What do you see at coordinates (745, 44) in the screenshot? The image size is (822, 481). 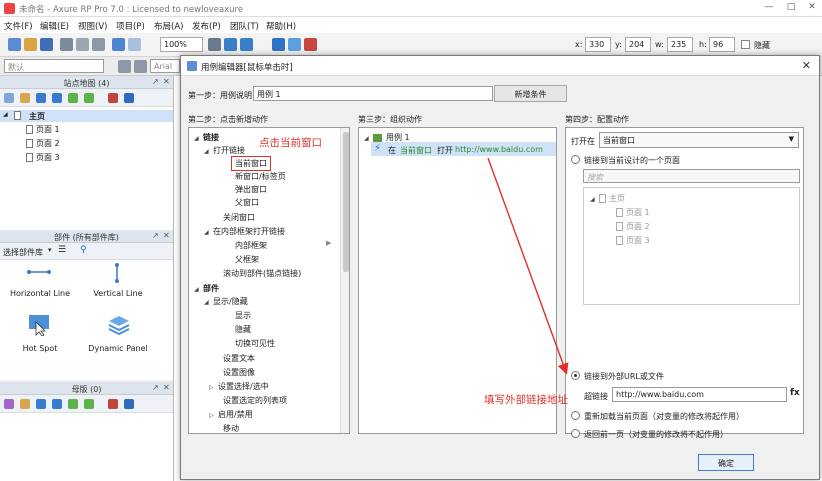 I see `hidden-checkbox` at bounding box center [745, 44].